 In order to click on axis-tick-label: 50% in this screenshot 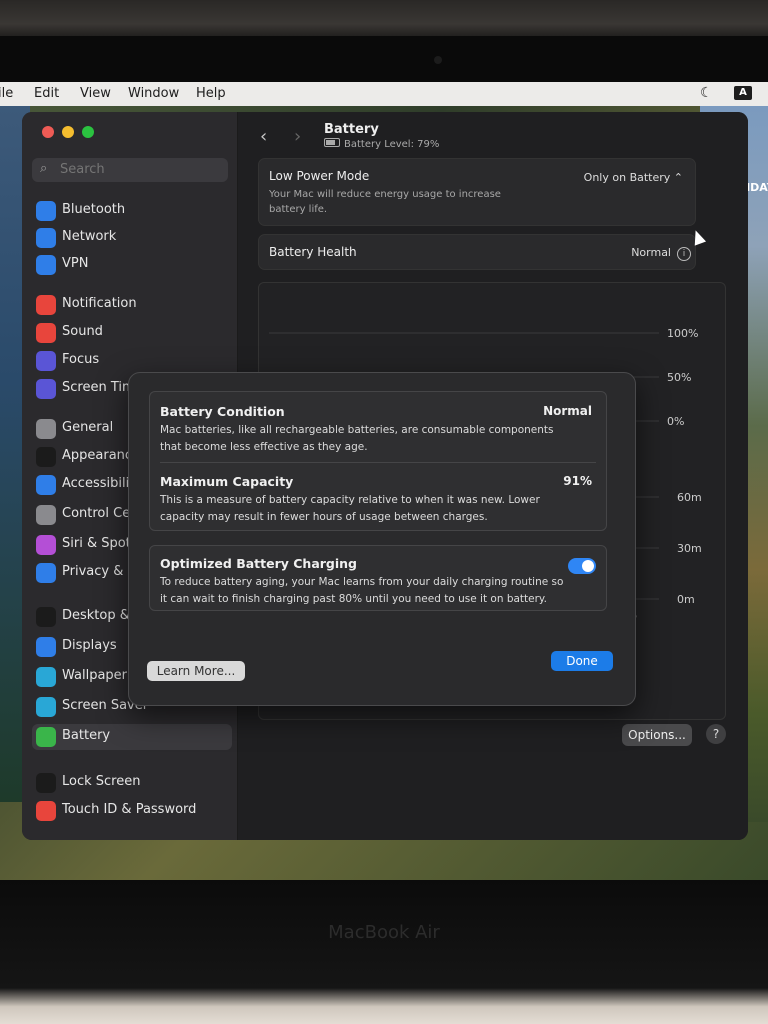, I will do `click(679, 377)`.